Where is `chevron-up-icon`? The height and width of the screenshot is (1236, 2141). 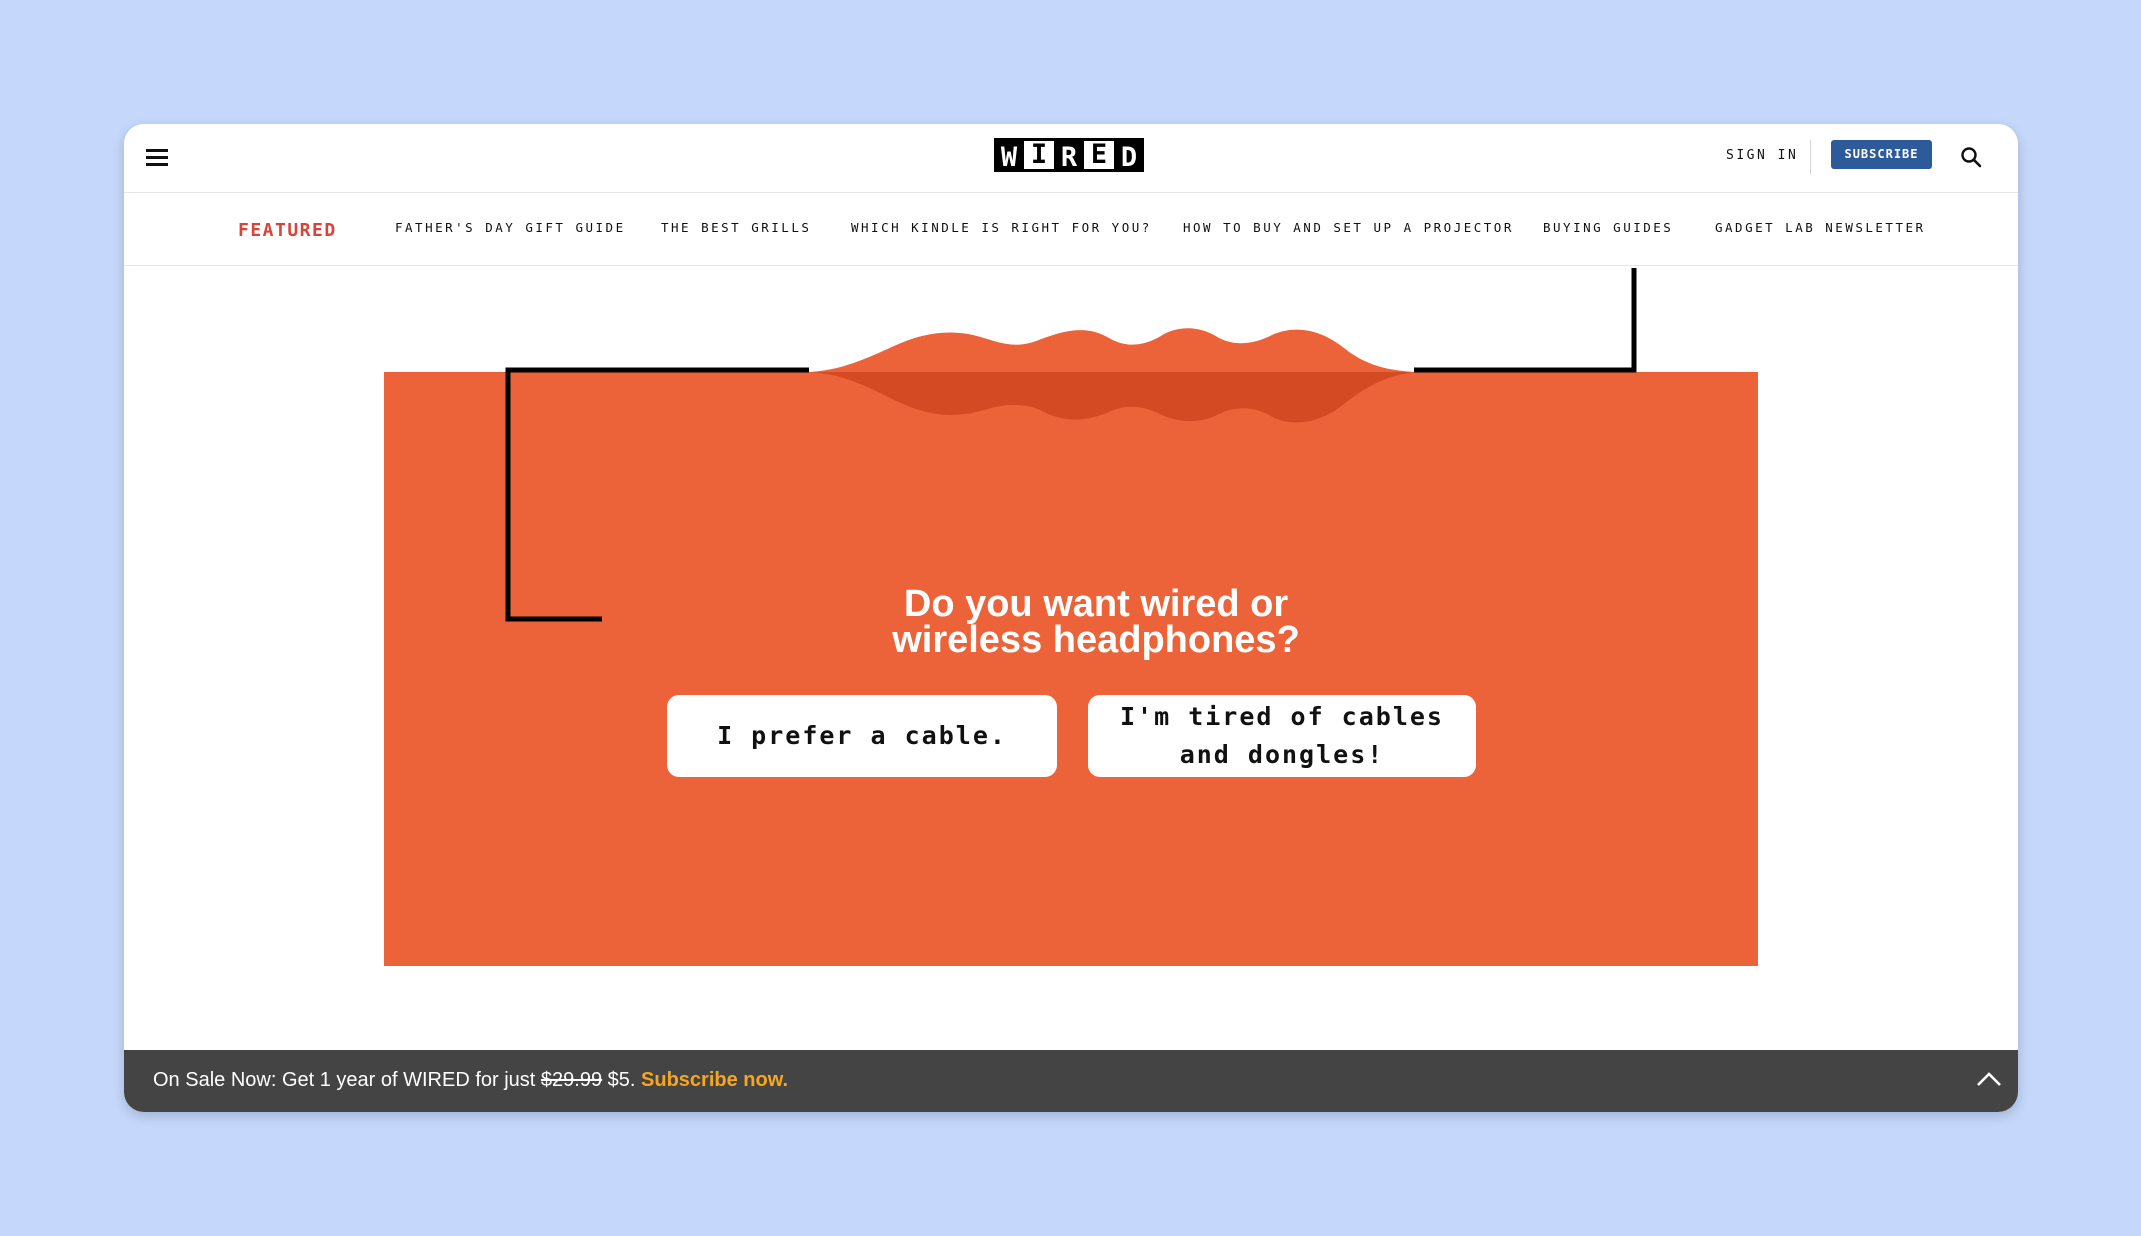
chevron-up-icon is located at coordinates (1989, 1079).